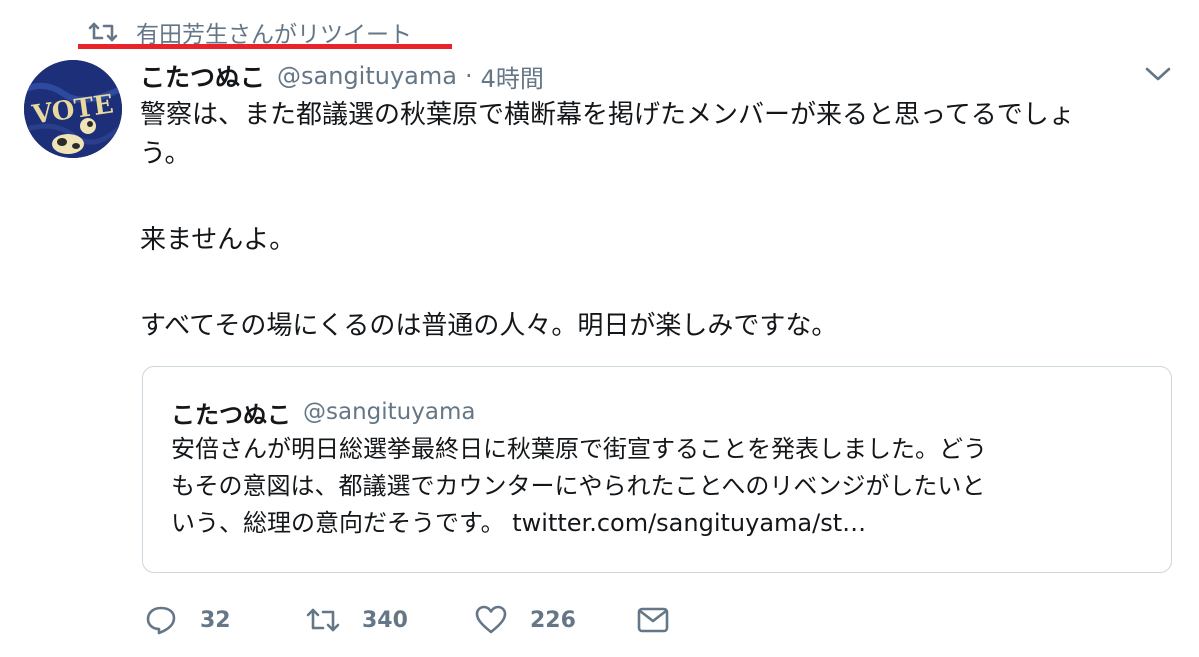 This screenshot has height=657, width=1199. Describe the element at coordinates (218, 240) in the screenshot. I see `tweet-text-line: 来ませんよ。` at that location.